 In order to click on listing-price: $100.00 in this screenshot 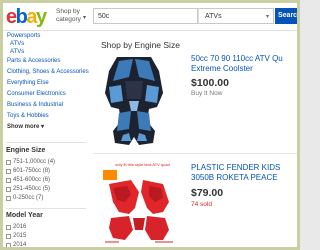, I will do `click(210, 83)`.